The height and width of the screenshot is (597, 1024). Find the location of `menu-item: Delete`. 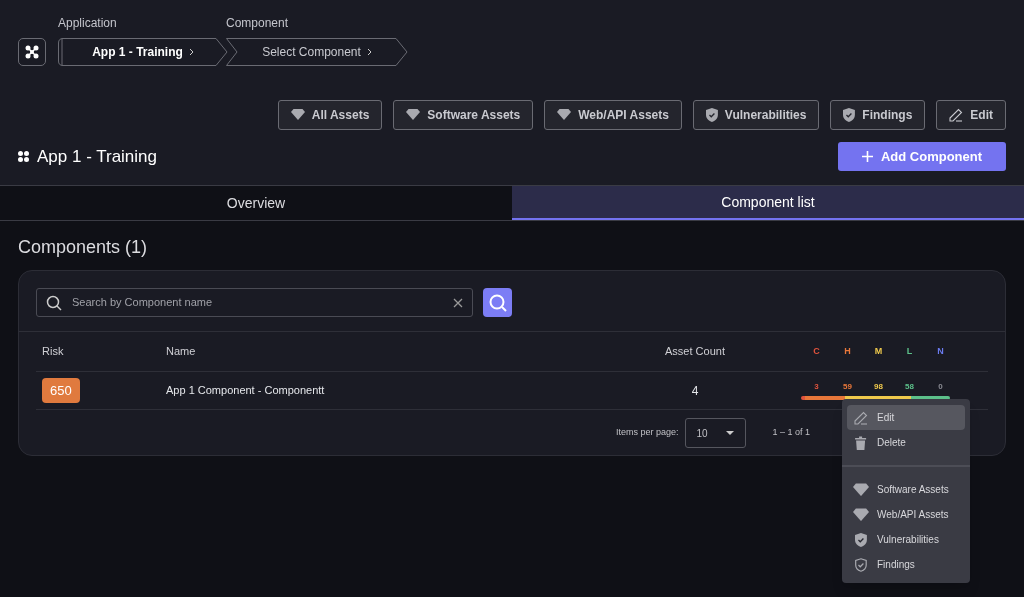

menu-item: Delete is located at coordinates (906, 442).